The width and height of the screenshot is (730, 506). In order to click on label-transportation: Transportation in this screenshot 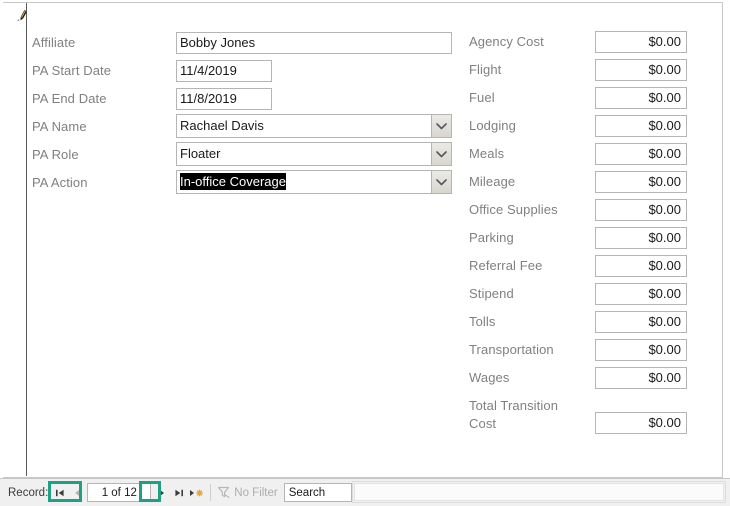, I will do `click(511, 349)`.